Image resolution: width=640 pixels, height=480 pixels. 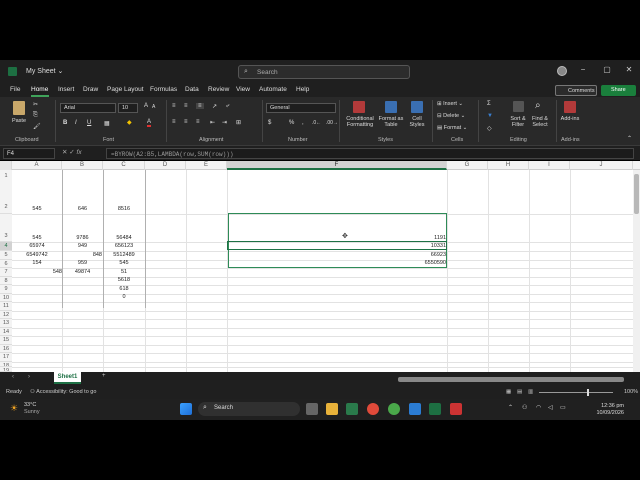 I want to click on network-tray-icon: ⚇, so click(x=524, y=407).